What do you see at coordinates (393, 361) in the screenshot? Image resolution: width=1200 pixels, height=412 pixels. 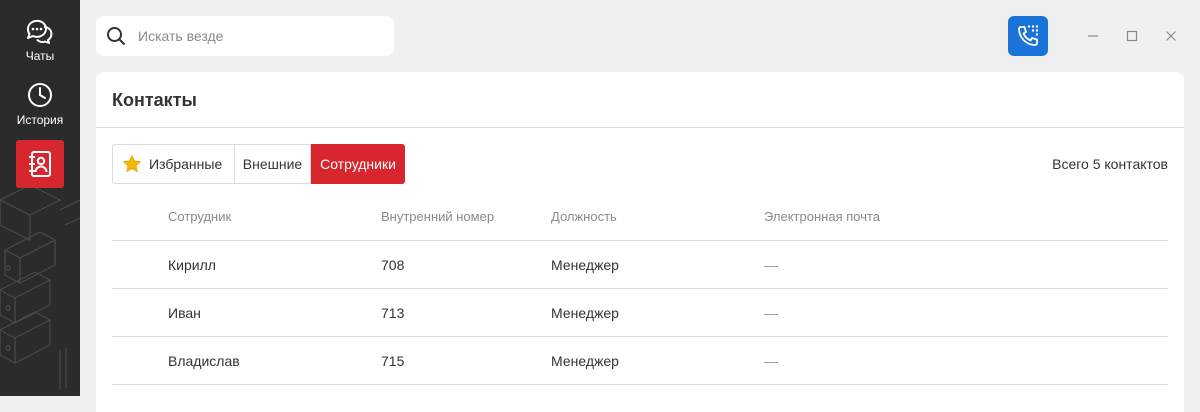 I see `contact-extension: 715` at bounding box center [393, 361].